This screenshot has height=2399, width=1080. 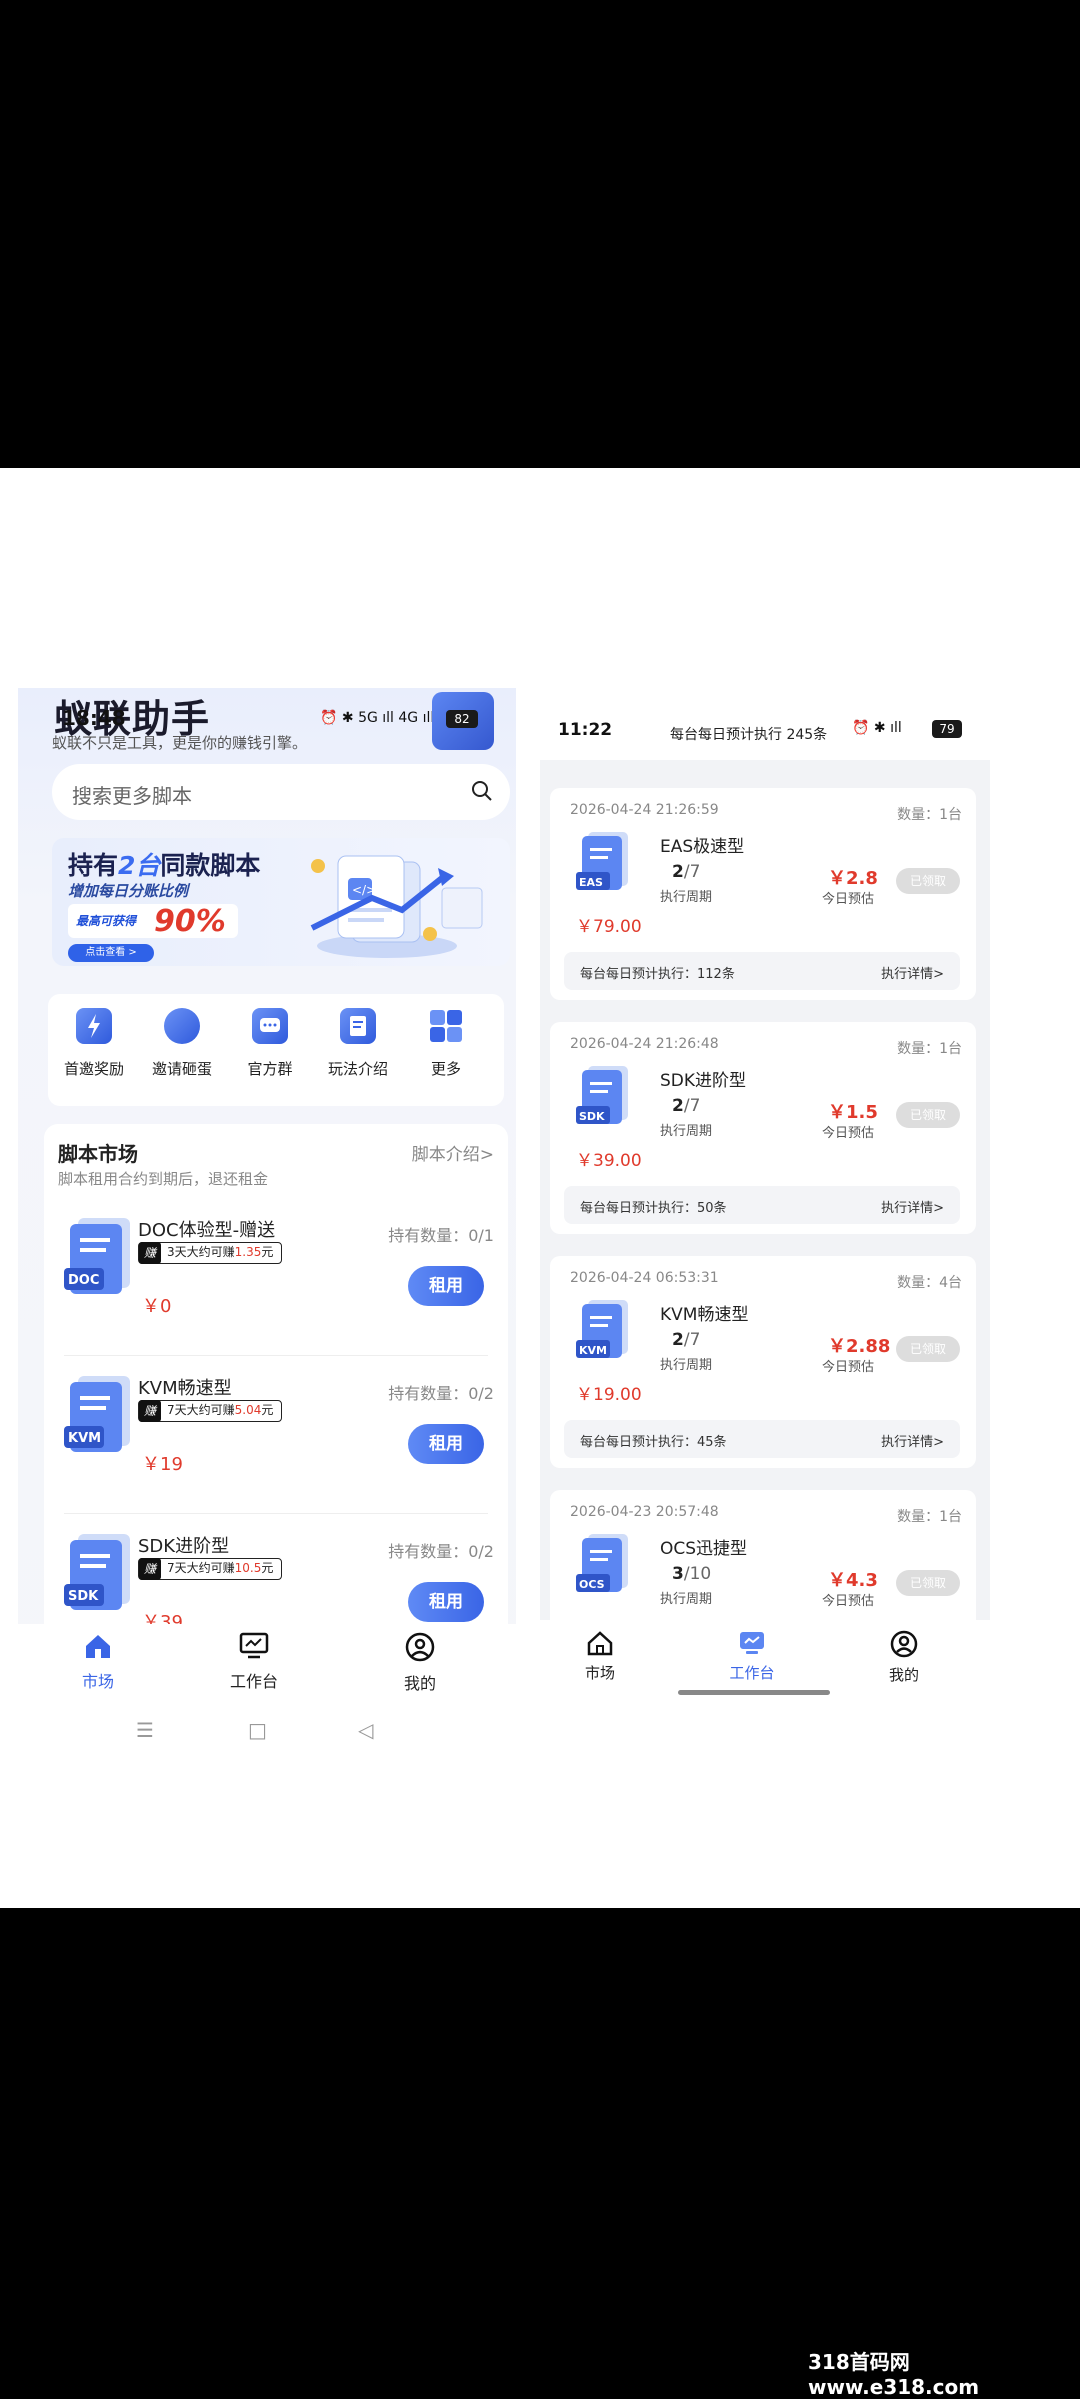 What do you see at coordinates (749, 735) in the screenshot?
I see `status-overlap-text: 每台每日预计执行 245条` at bounding box center [749, 735].